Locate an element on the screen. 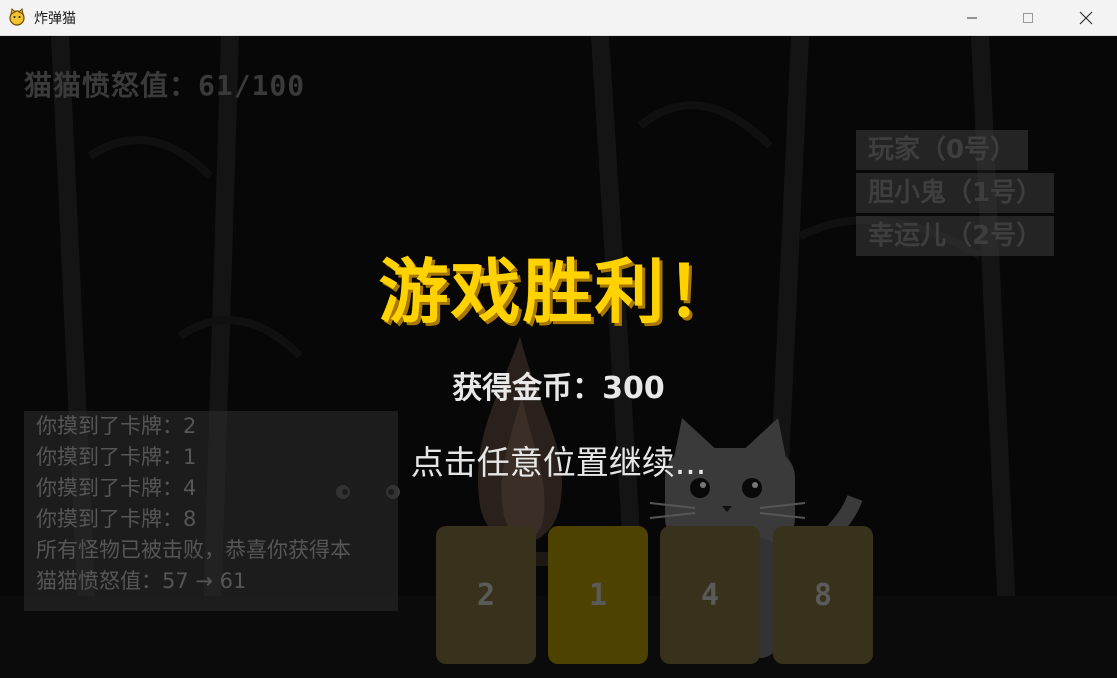  maximize-icon is located at coordinates (1028, 18).